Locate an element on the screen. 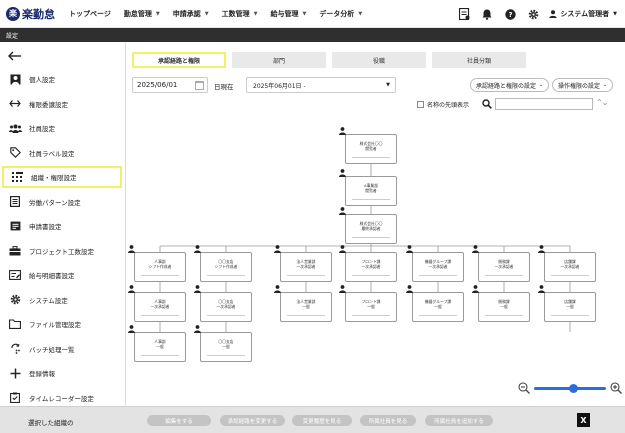  button-label: 編集をする is located at coordinates (179, 421).